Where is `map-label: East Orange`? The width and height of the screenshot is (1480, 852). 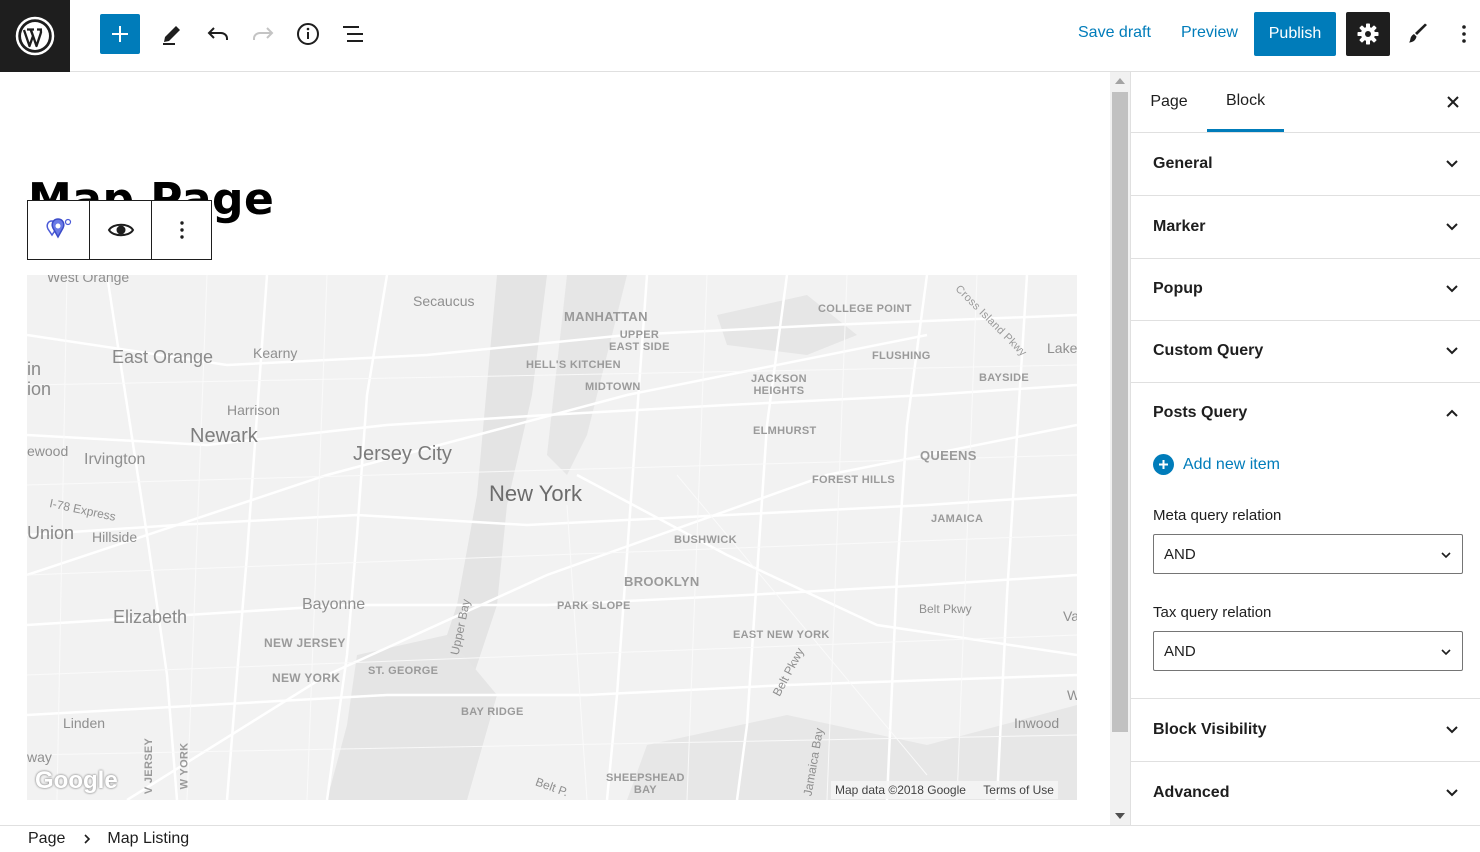 map-label: East Orange is located at coordinates (163, 357).